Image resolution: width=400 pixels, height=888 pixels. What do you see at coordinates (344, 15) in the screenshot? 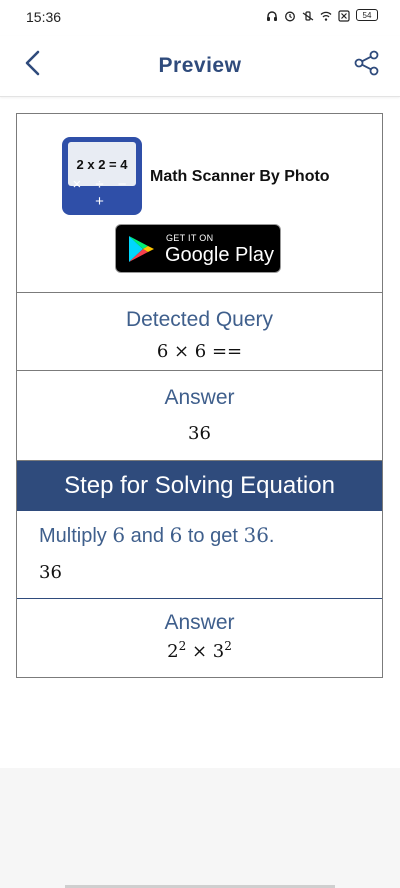
I see `sim-off-icon` at bounding box center [344, 15].